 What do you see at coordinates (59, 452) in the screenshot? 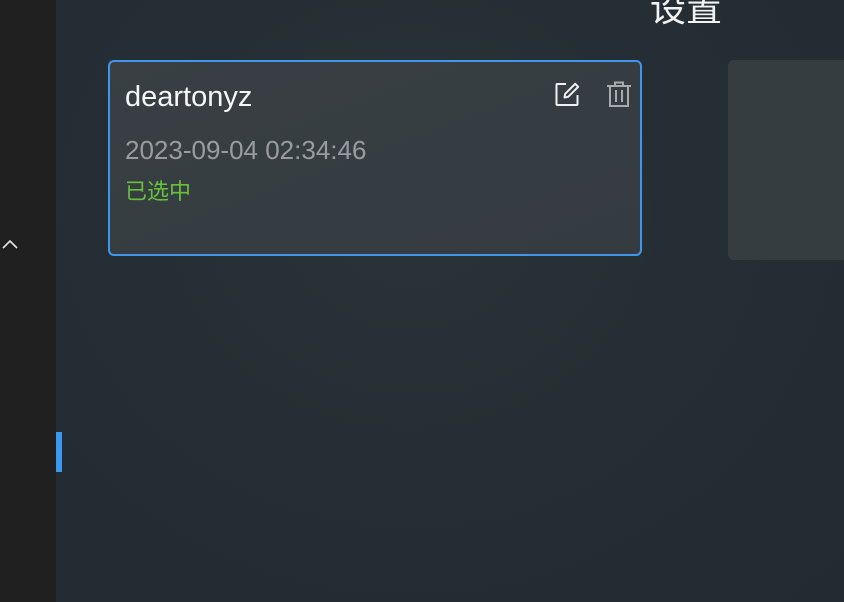
I see `active-nav-indicator` at bounding box center [59, 452].